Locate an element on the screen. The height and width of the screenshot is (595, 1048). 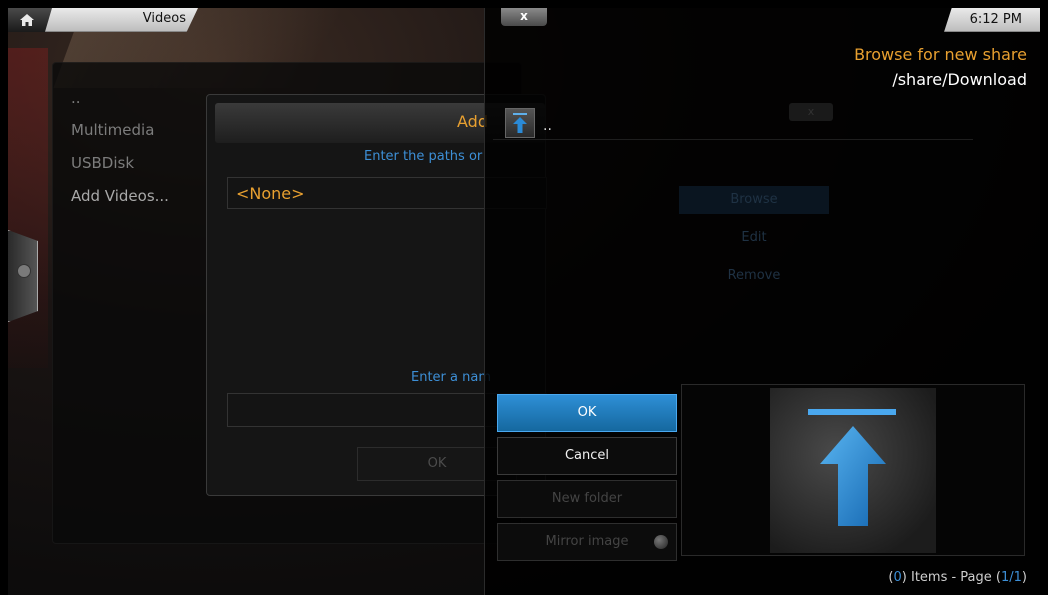
side-menu-arrow-icon is located at coordinates (24, 271).